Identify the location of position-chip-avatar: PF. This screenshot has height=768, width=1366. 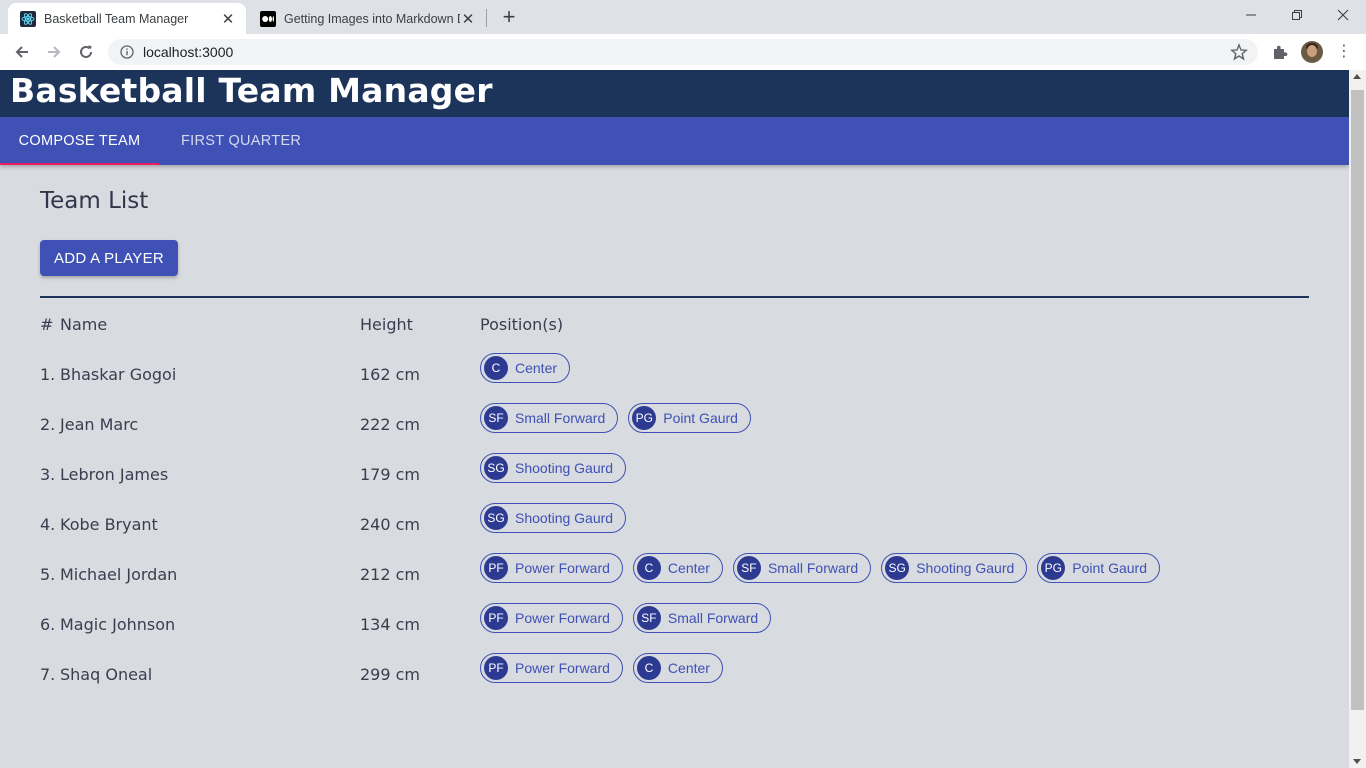
(496, 618).